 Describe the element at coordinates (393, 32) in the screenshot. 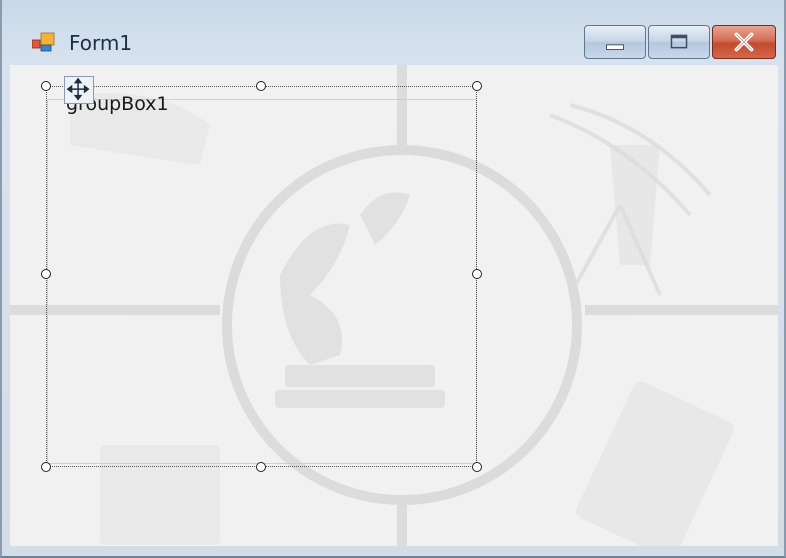

I see `title-bar: Form1` at that location.